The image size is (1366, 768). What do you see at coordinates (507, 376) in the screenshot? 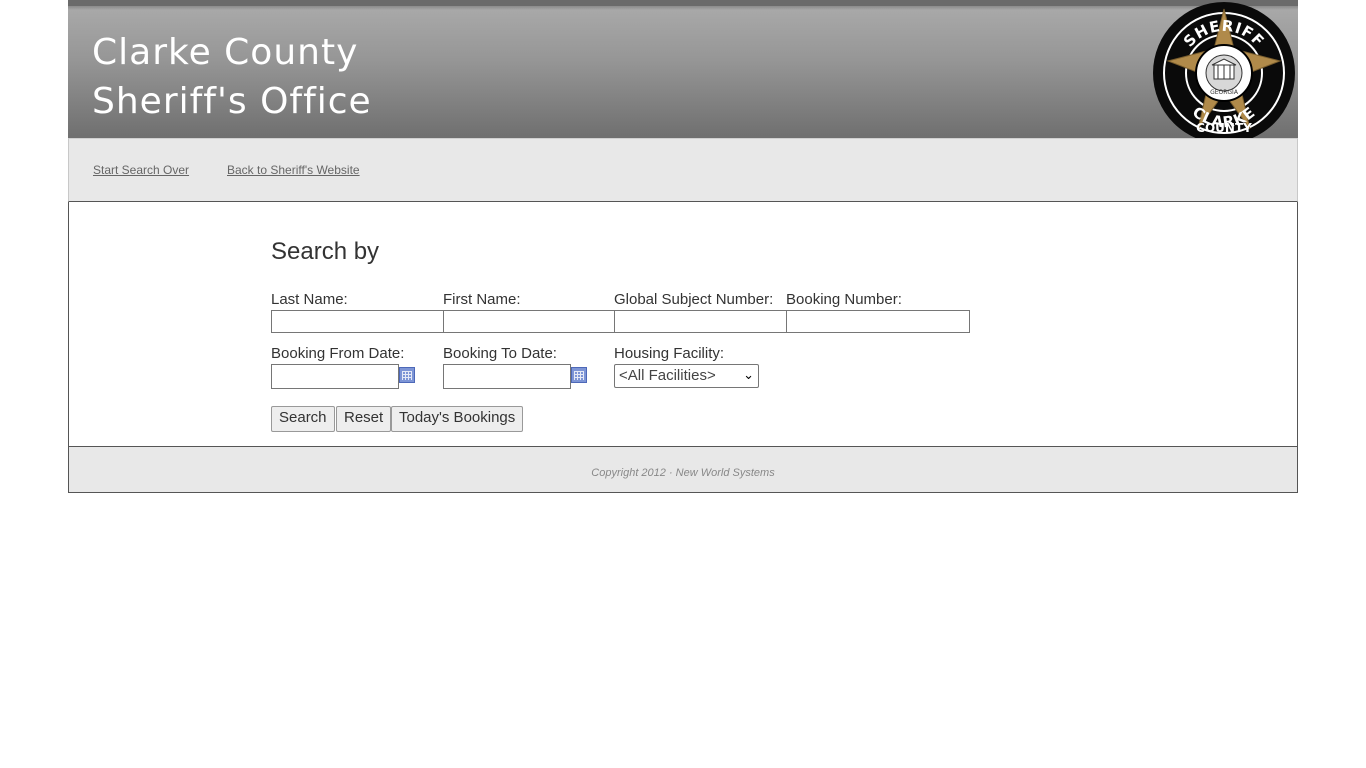
I see `booking-to-date-input` at bounding box center [507, 376].